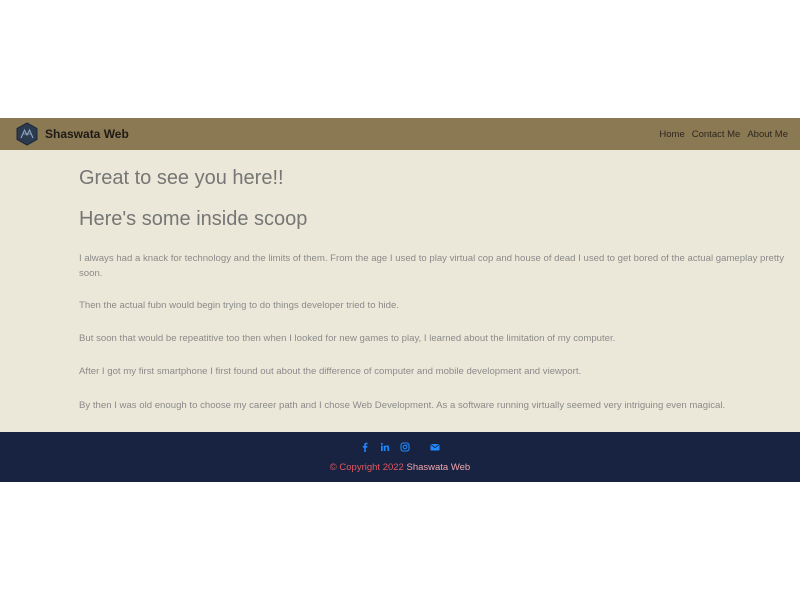  What do you see at coordinates (87, 134) in the screenshot?
I see `brand-name: Shaswata Web` at bounding box center [87, 134].